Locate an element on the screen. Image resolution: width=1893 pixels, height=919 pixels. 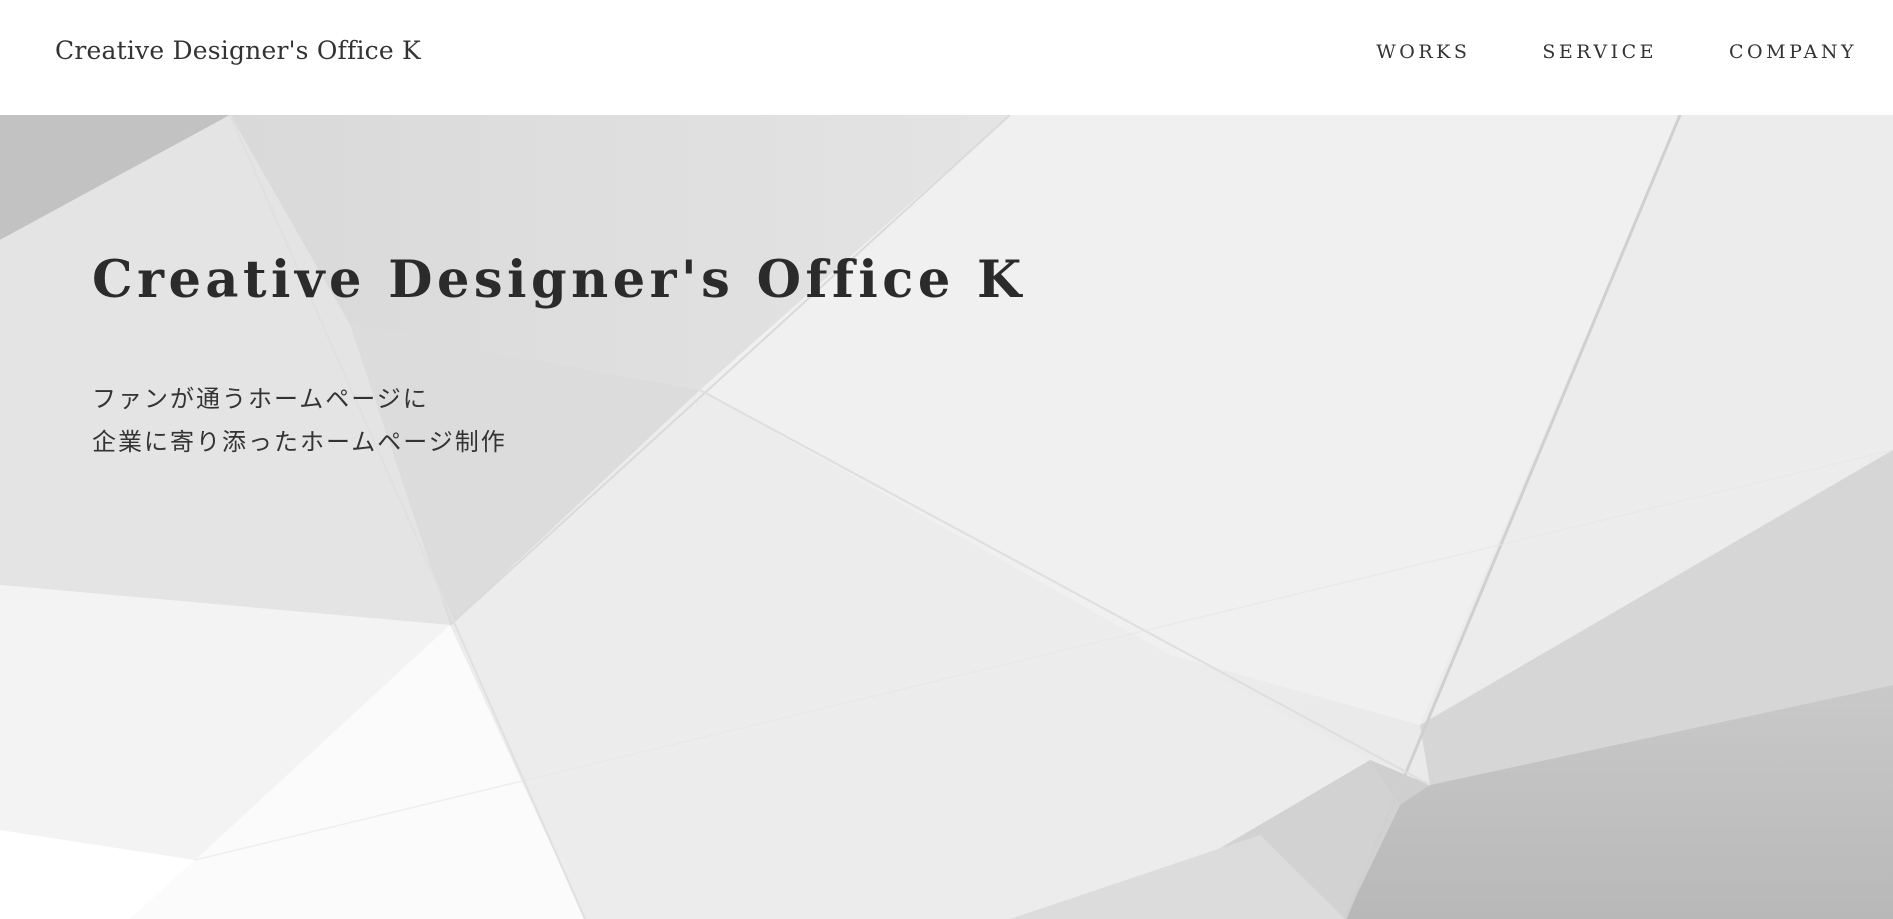
site-logo: Creative Designer's Office K is located at coordinates (238, 50).